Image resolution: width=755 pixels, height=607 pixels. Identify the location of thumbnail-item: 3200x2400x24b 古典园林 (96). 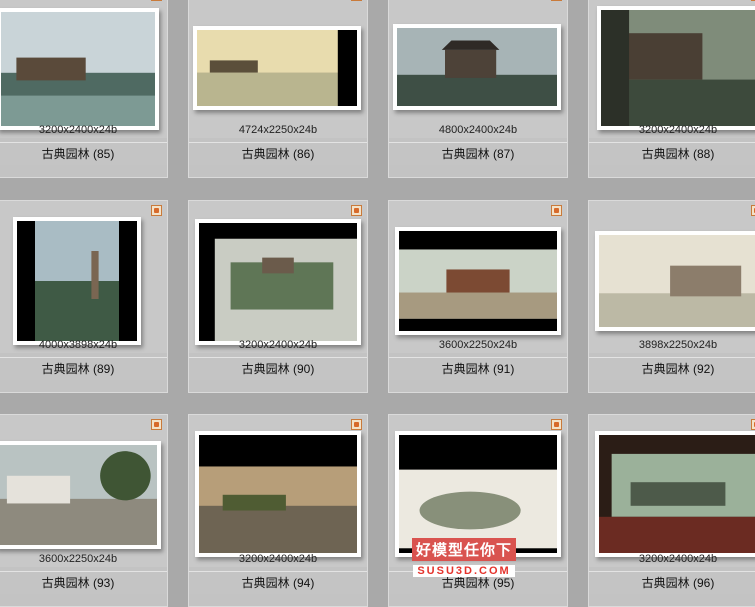
(671, 510).